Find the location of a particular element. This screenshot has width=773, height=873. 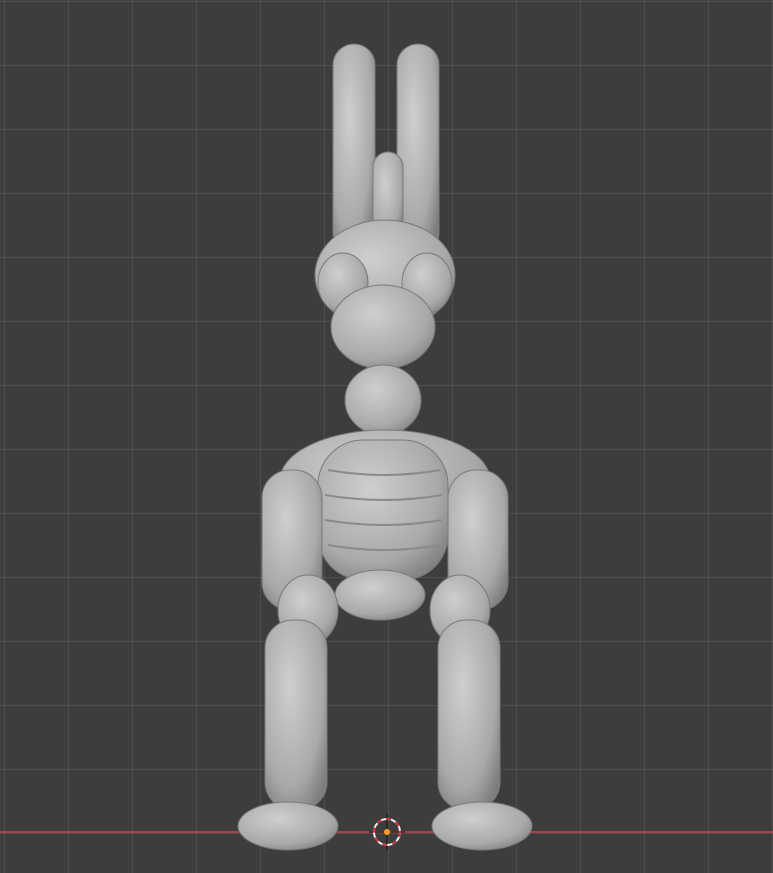

jaw is located at coordinates (383, 400).